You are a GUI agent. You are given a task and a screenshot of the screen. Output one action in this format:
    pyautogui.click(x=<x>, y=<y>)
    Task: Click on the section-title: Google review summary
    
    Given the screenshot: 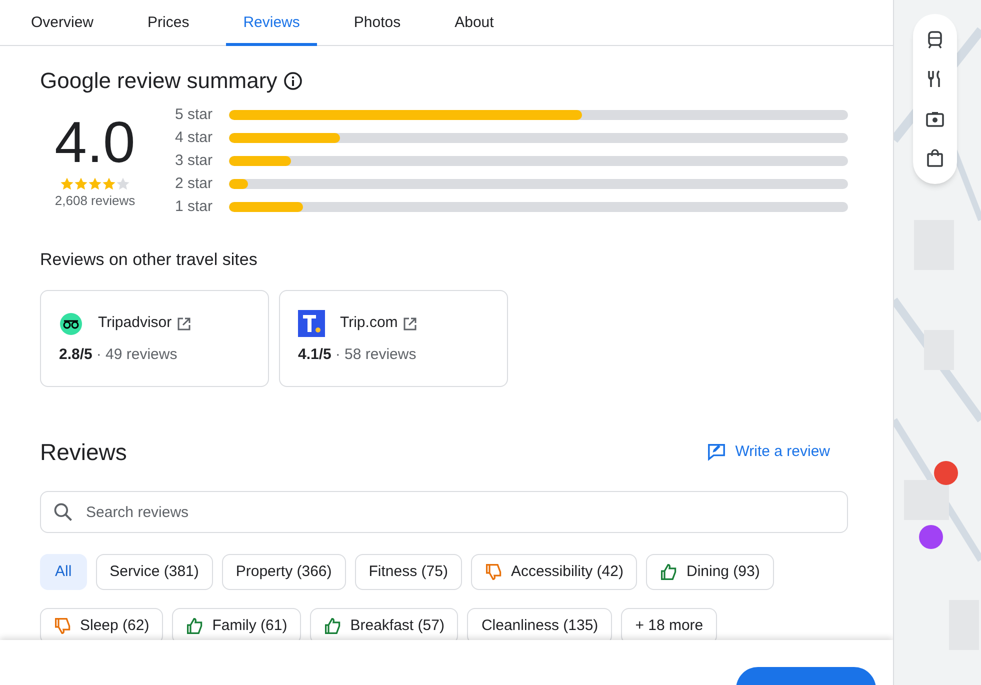 What is the action you would take?
    pyautogui.click(x=159, y=81)
    